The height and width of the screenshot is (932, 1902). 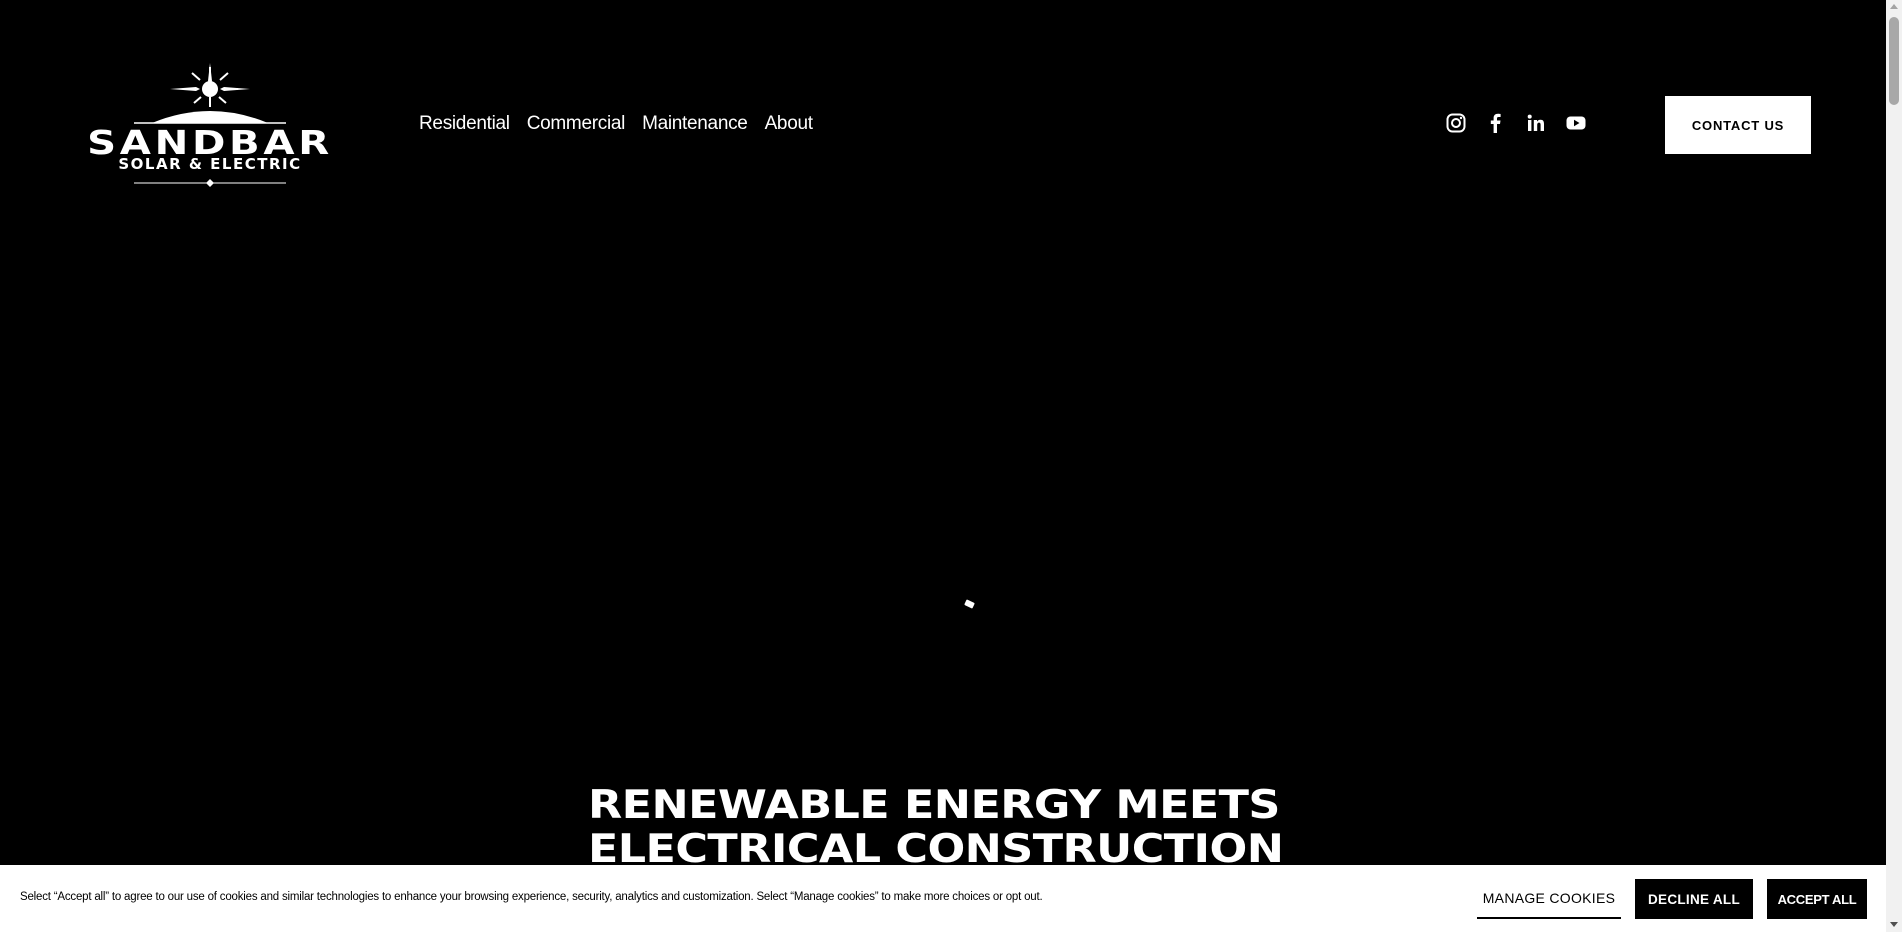 What do you see at coordinates (1549, 899) in the screenshot?
I see `manage-cookies-button: MANAGE COOKIES` at bounding box center [1549, 899].